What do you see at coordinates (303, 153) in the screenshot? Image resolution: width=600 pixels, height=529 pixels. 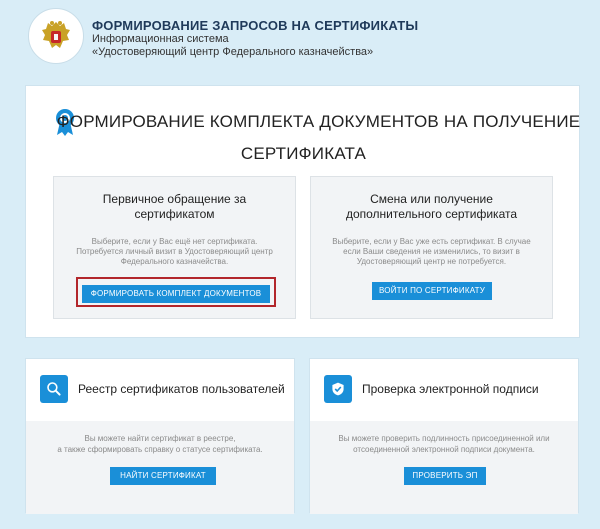 I see `page-title-line-2: СЕРТИФИКАТА` at bounding box center [303, 153].